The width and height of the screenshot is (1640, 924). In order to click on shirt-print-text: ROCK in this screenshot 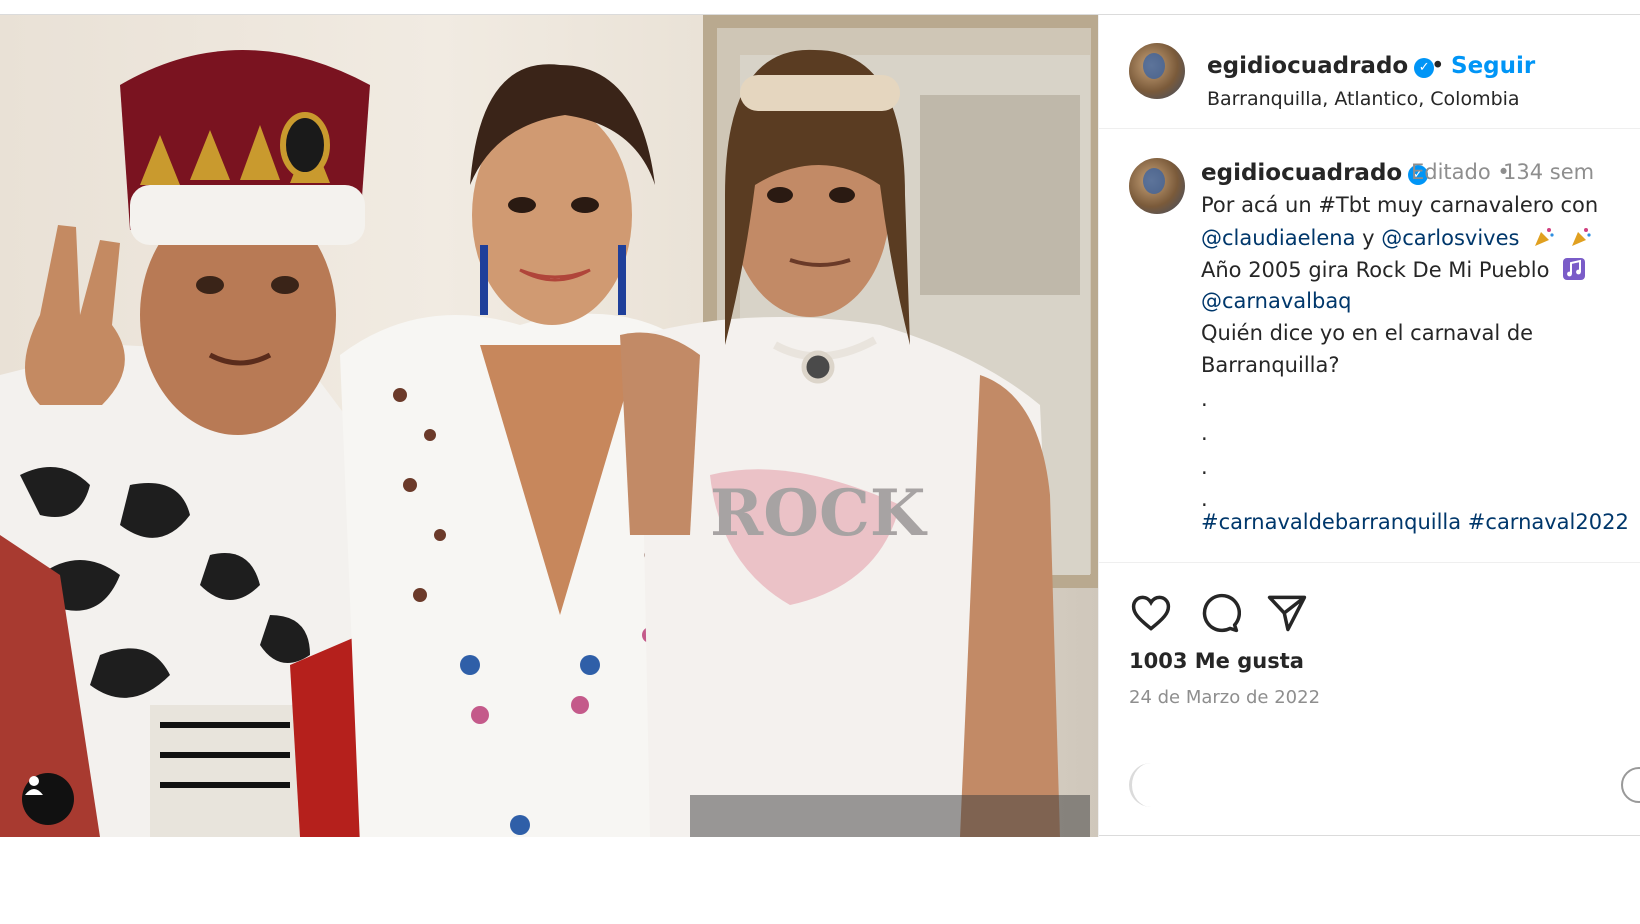, I will do `click(819, 513)`.